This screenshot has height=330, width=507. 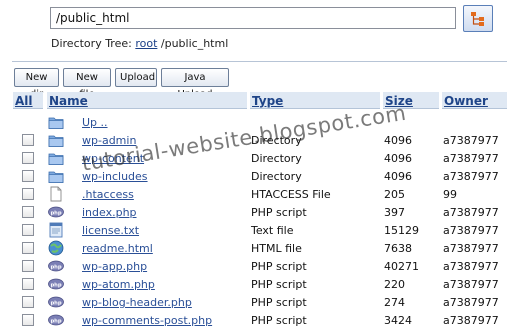 What do you see at coordinates (114, 266) in the screenshot?
I see `file-name-link: wp-app.php` at bounding box center [114, 266].